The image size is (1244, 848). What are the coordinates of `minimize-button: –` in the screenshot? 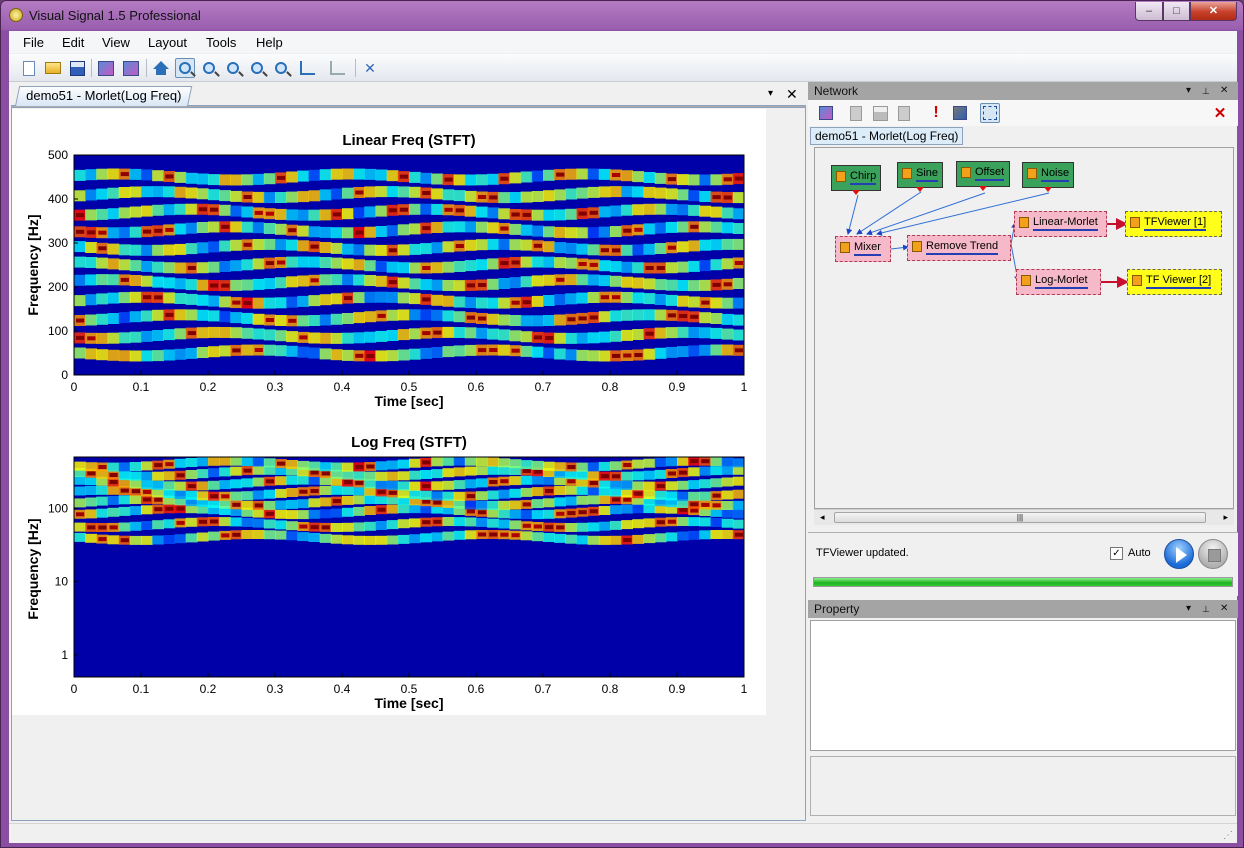 It's located at (1149, 11).